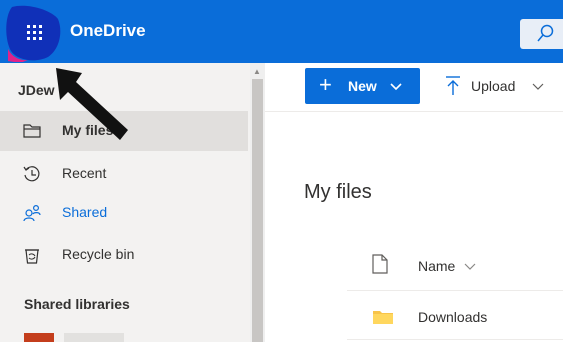 This screenshot has width=563, height=342. I want to click on new-button: + New, so click(362, 86).